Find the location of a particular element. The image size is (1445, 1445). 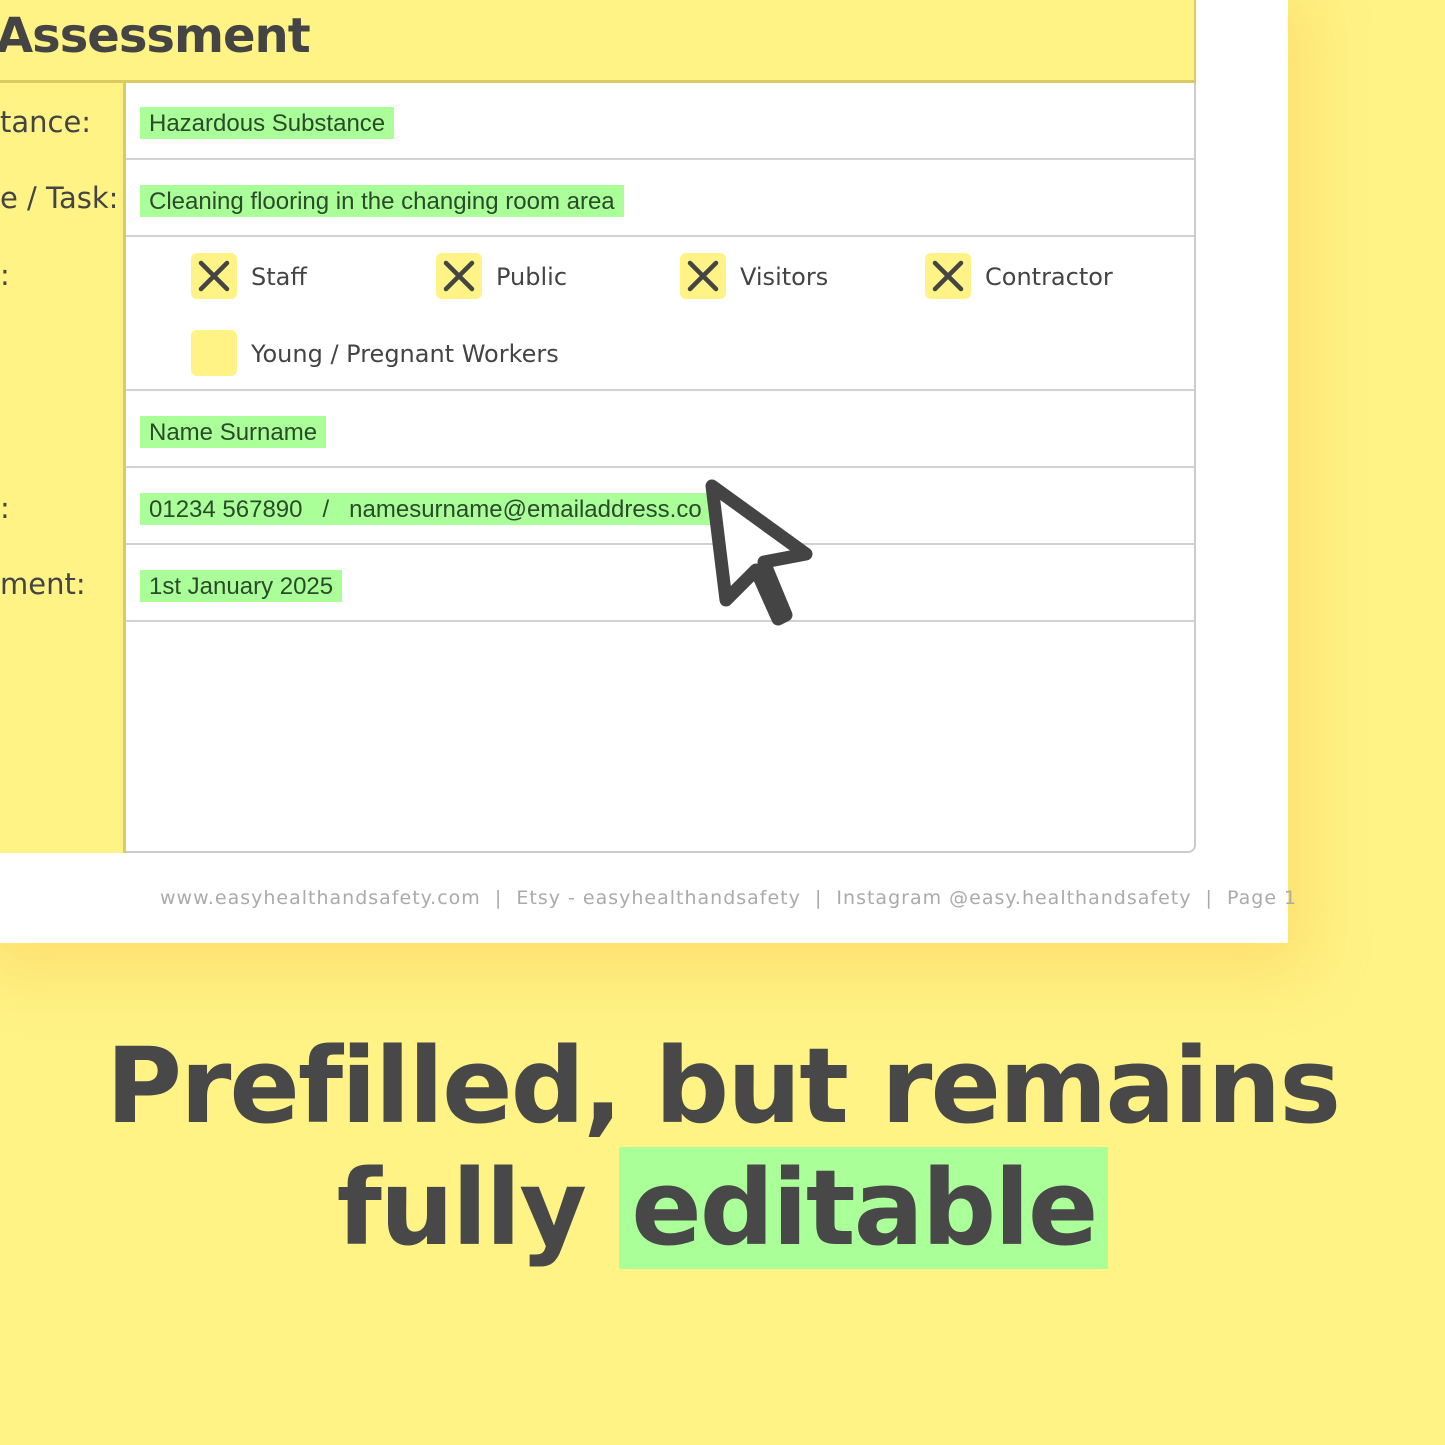

checkbox-young-pregnant is located at coordinates (214, 353).